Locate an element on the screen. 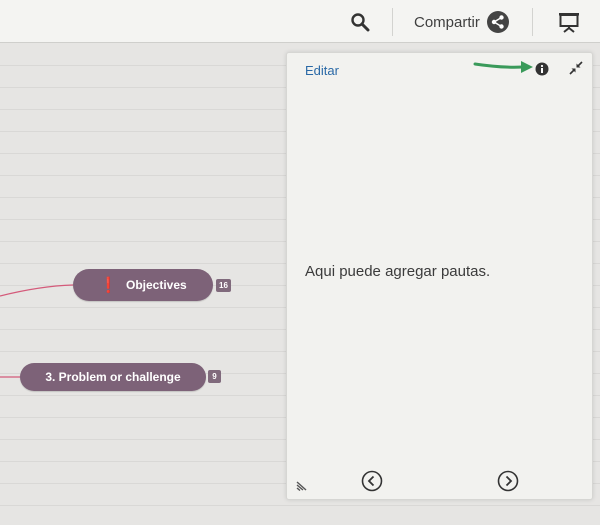 The width and height of the screenshot is (600, 525). edit-link: Editar is located at coordinates (322, 70).